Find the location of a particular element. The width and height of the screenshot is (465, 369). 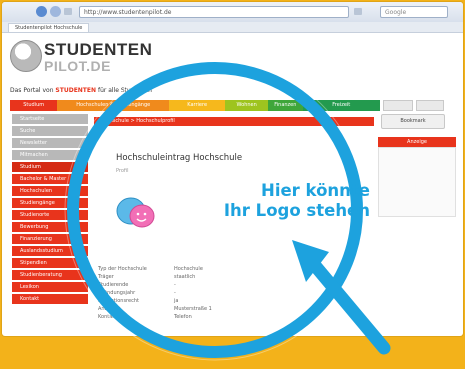

ad-headline: Hier könnte Ihr Logo stehen is located at coordinates (270, 201).